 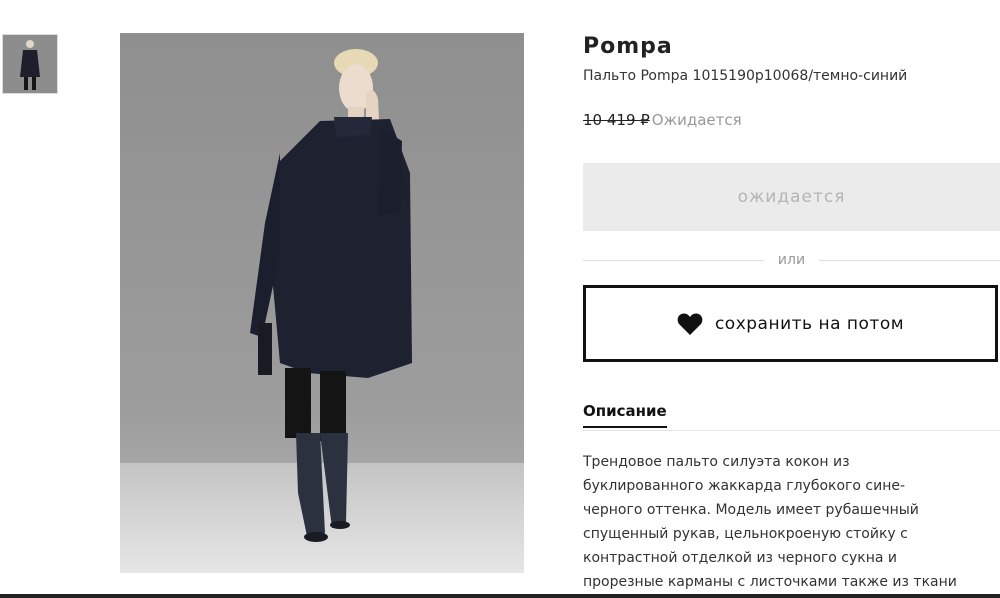 I want to click on description-line: буклированного жаккарда глубокого сине-, so click(x=744, y=486).